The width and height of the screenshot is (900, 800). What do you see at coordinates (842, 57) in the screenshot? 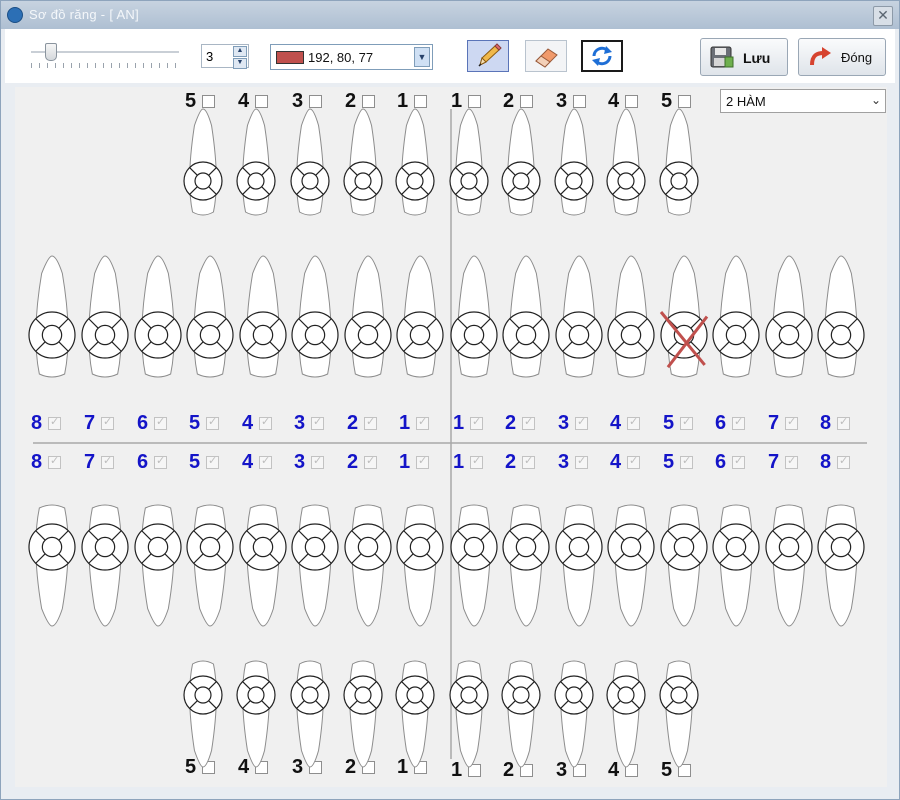
I see `close-button: Đóng` at bounding box center [842, 57].